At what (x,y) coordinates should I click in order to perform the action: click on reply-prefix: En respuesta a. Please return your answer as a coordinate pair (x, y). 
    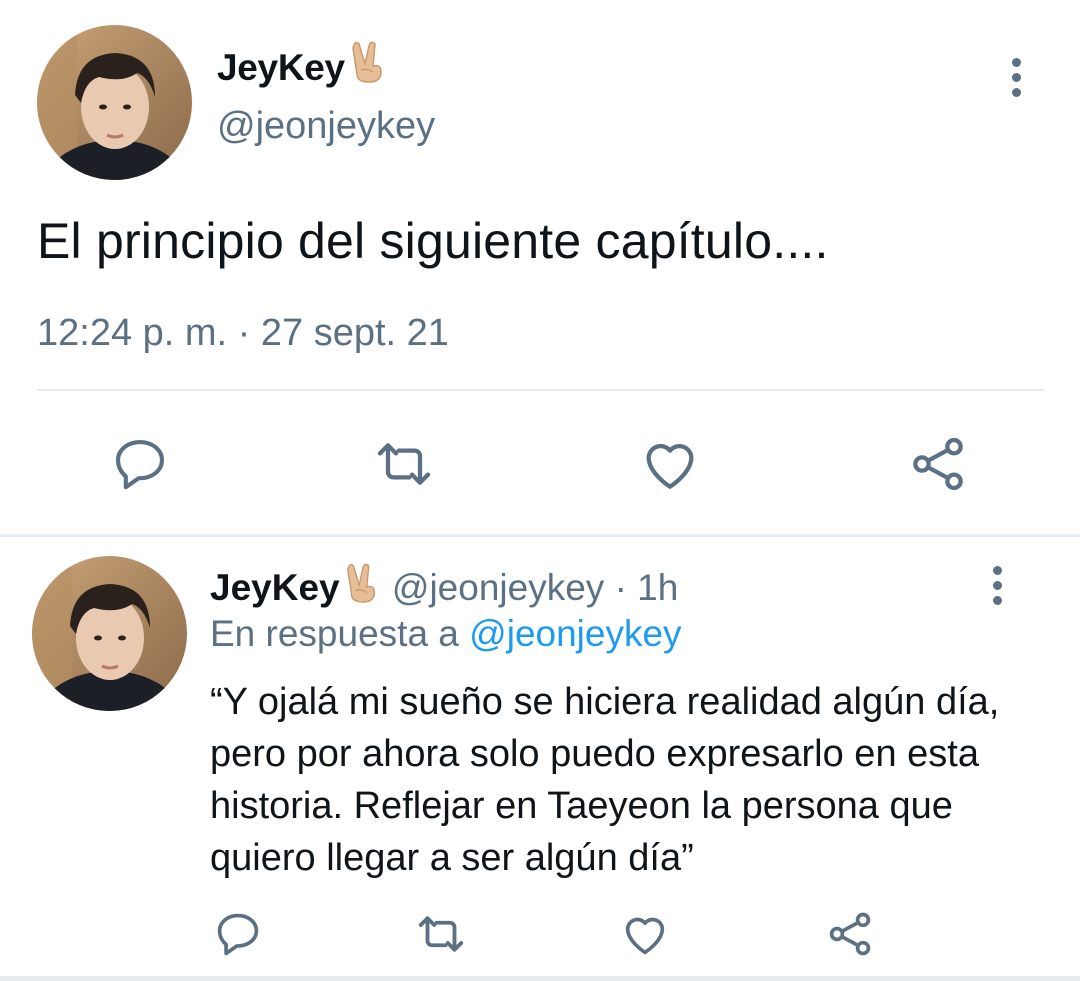
    Looking at the image, I should click on (334, 633).